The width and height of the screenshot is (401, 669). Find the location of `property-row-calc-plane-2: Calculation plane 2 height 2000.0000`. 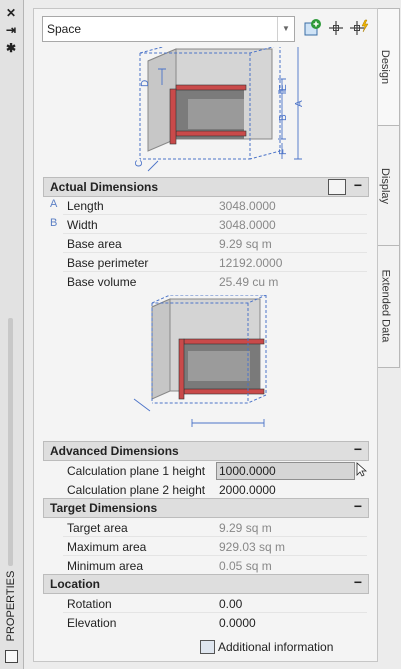

property-row-calc-plane-2: Calculation plane 2 height 2000.0000 is located at coordinates (205, 489).